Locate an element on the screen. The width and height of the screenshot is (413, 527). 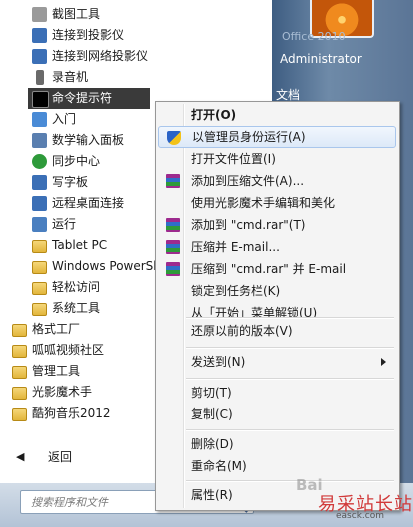
site-watermark-url: easck.com is located at coordinates (360, 516).